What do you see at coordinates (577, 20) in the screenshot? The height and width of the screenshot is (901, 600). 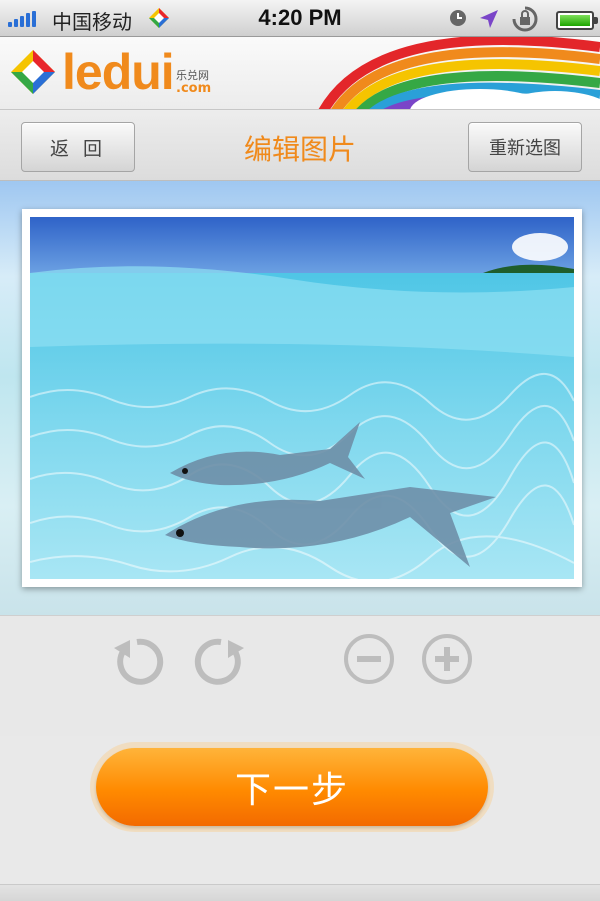 I see `battery-icon` at bounding box center [577, 20].